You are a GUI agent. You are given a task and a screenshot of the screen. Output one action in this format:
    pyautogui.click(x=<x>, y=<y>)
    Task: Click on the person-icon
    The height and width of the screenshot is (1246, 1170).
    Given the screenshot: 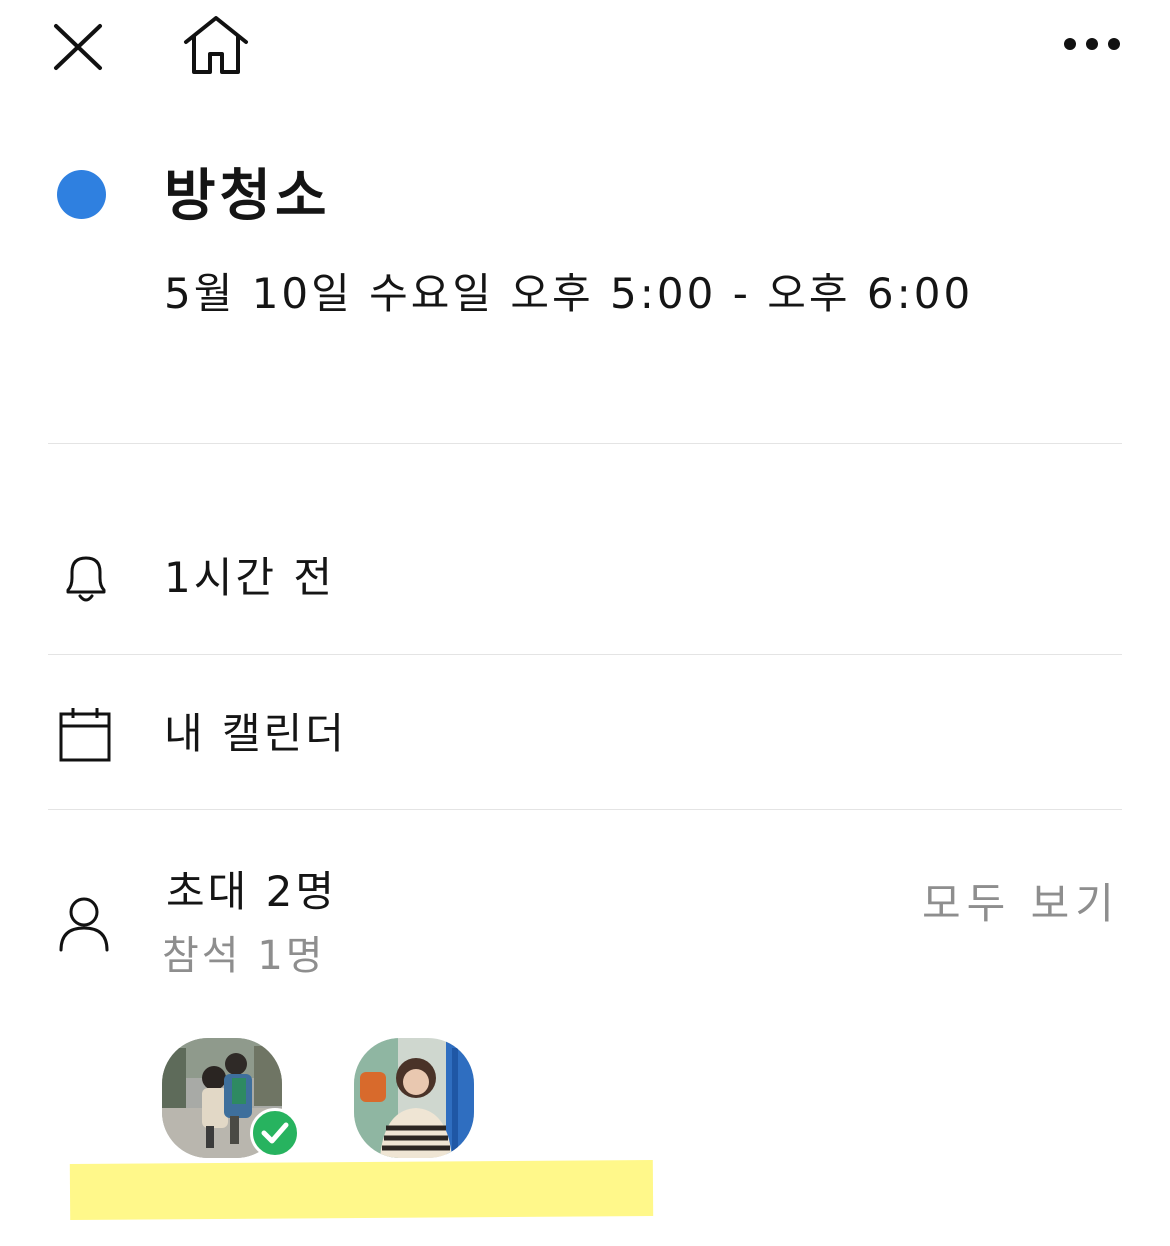 What is the action you would take?
    pyautogui.click(x=84, y=924)
    